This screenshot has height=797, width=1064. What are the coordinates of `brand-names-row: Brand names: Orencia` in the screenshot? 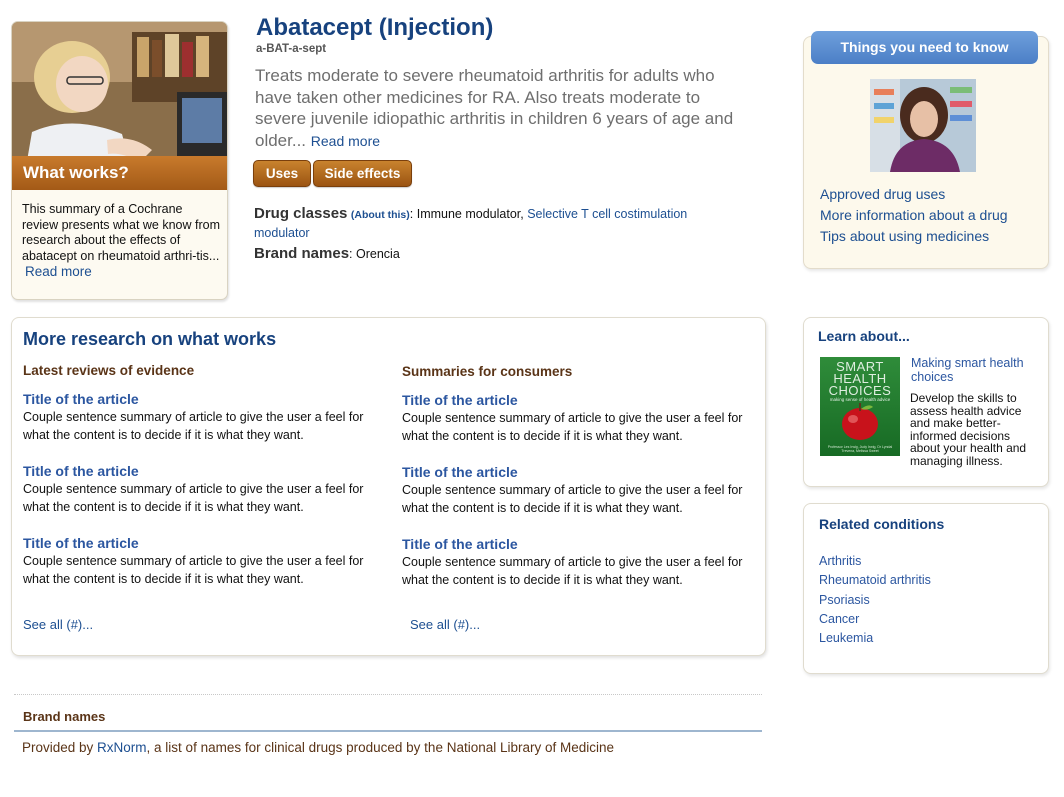 It's located at (327, 253).